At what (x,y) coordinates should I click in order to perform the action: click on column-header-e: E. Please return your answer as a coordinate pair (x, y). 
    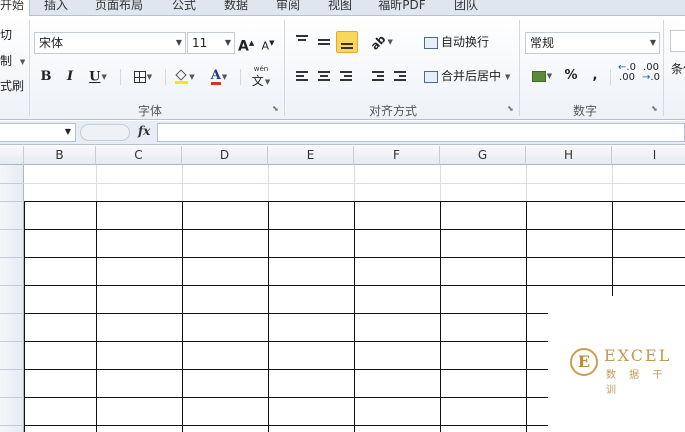
    Looking at the image, I should click on (311, 155).